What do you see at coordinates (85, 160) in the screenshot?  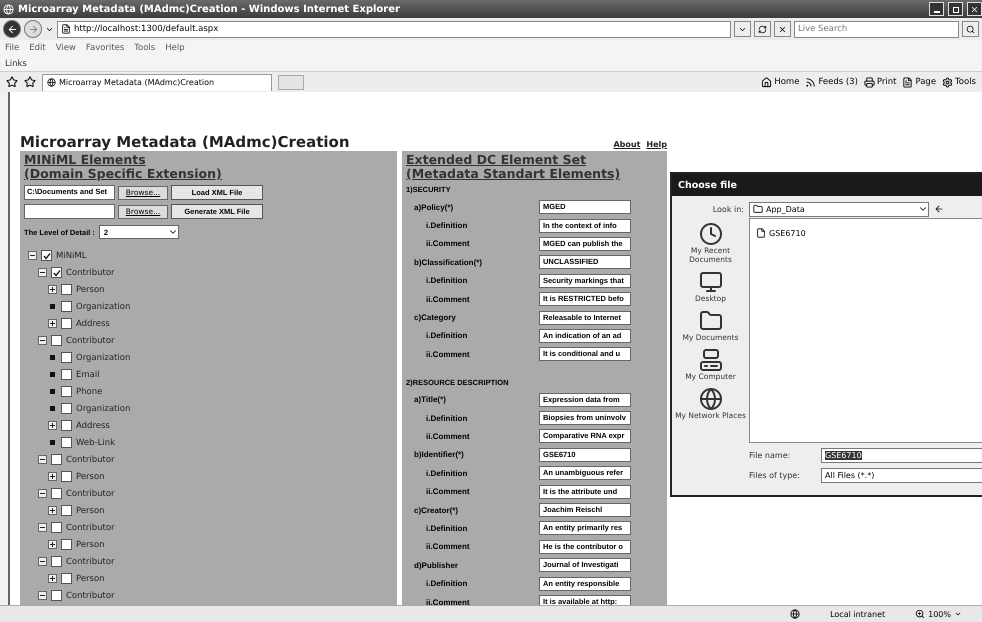 I see `panel-heading: MINiML Elements` at bounding box center [85, 160].